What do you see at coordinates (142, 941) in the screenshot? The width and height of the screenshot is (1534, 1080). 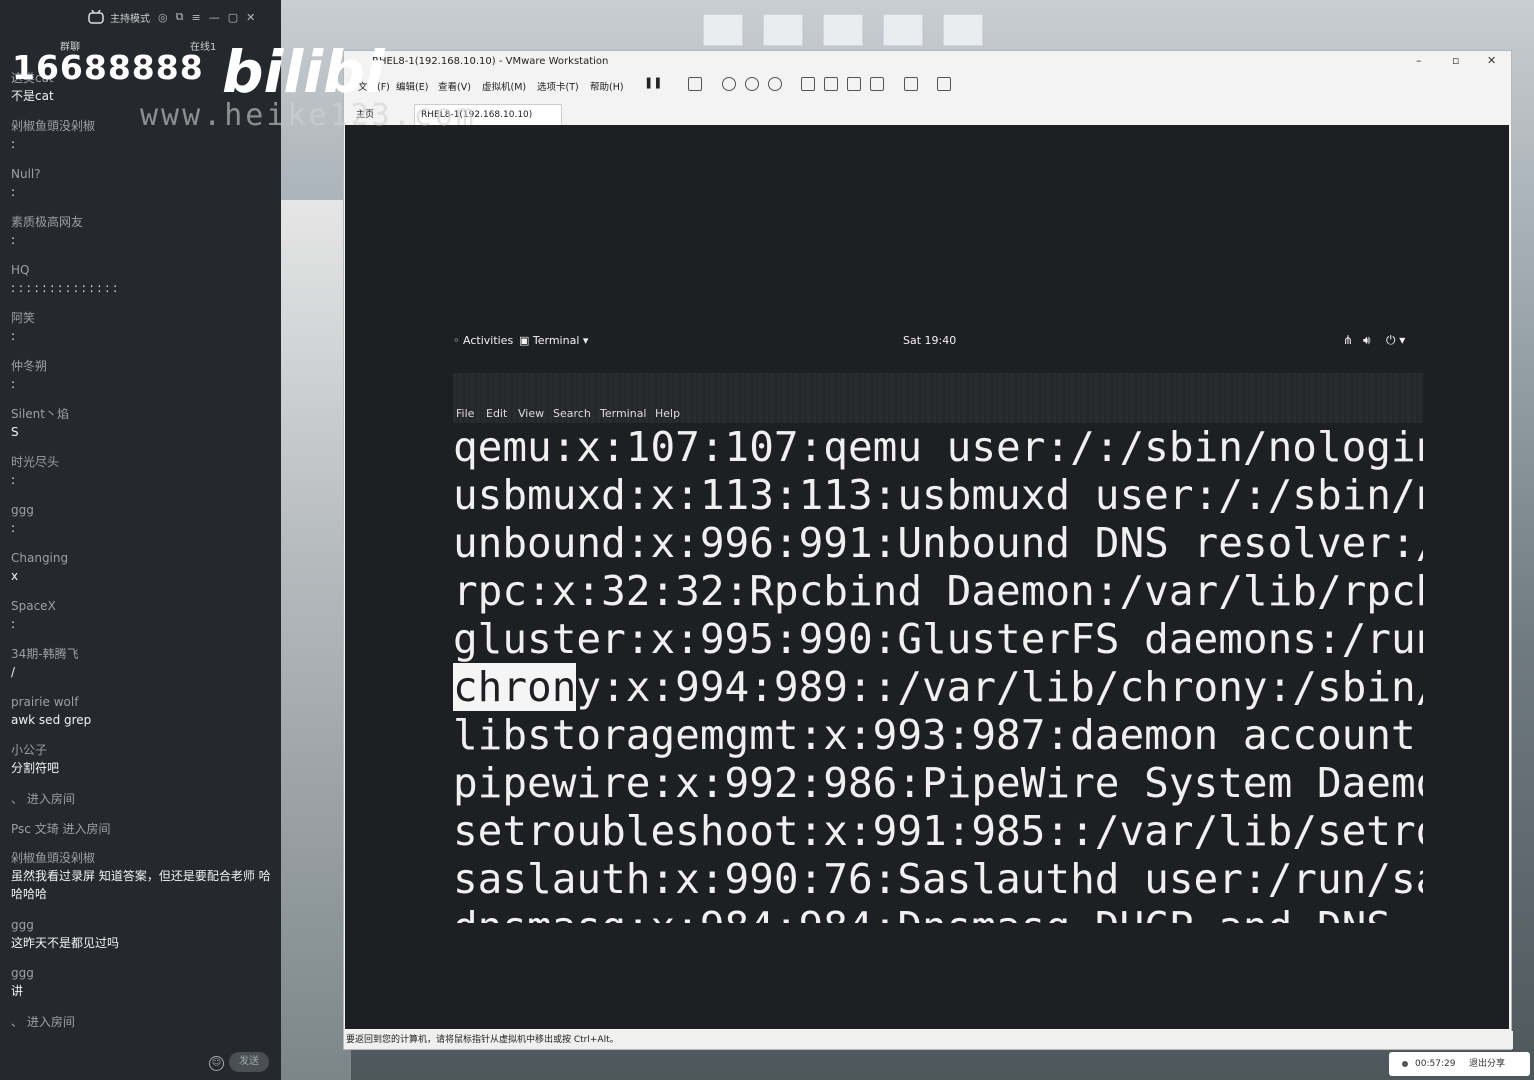 I see `list-item: ggg 这昨天不是都见过吗` at bounding box center [142, 941].